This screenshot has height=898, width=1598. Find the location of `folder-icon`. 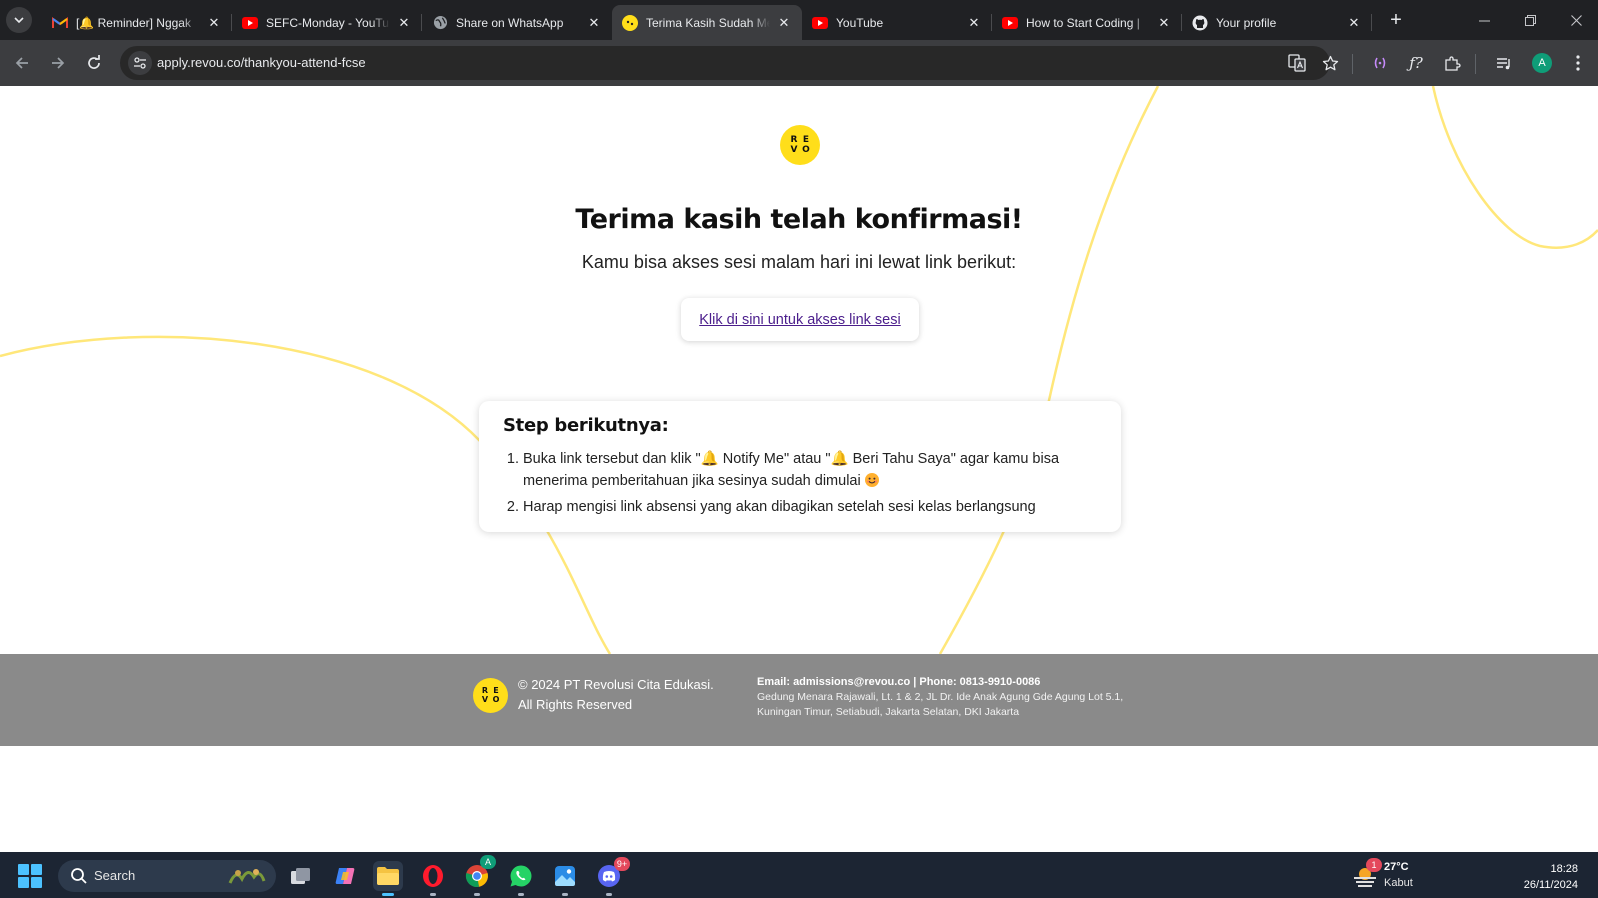

folder-icon is located at coordinates (388, 876).